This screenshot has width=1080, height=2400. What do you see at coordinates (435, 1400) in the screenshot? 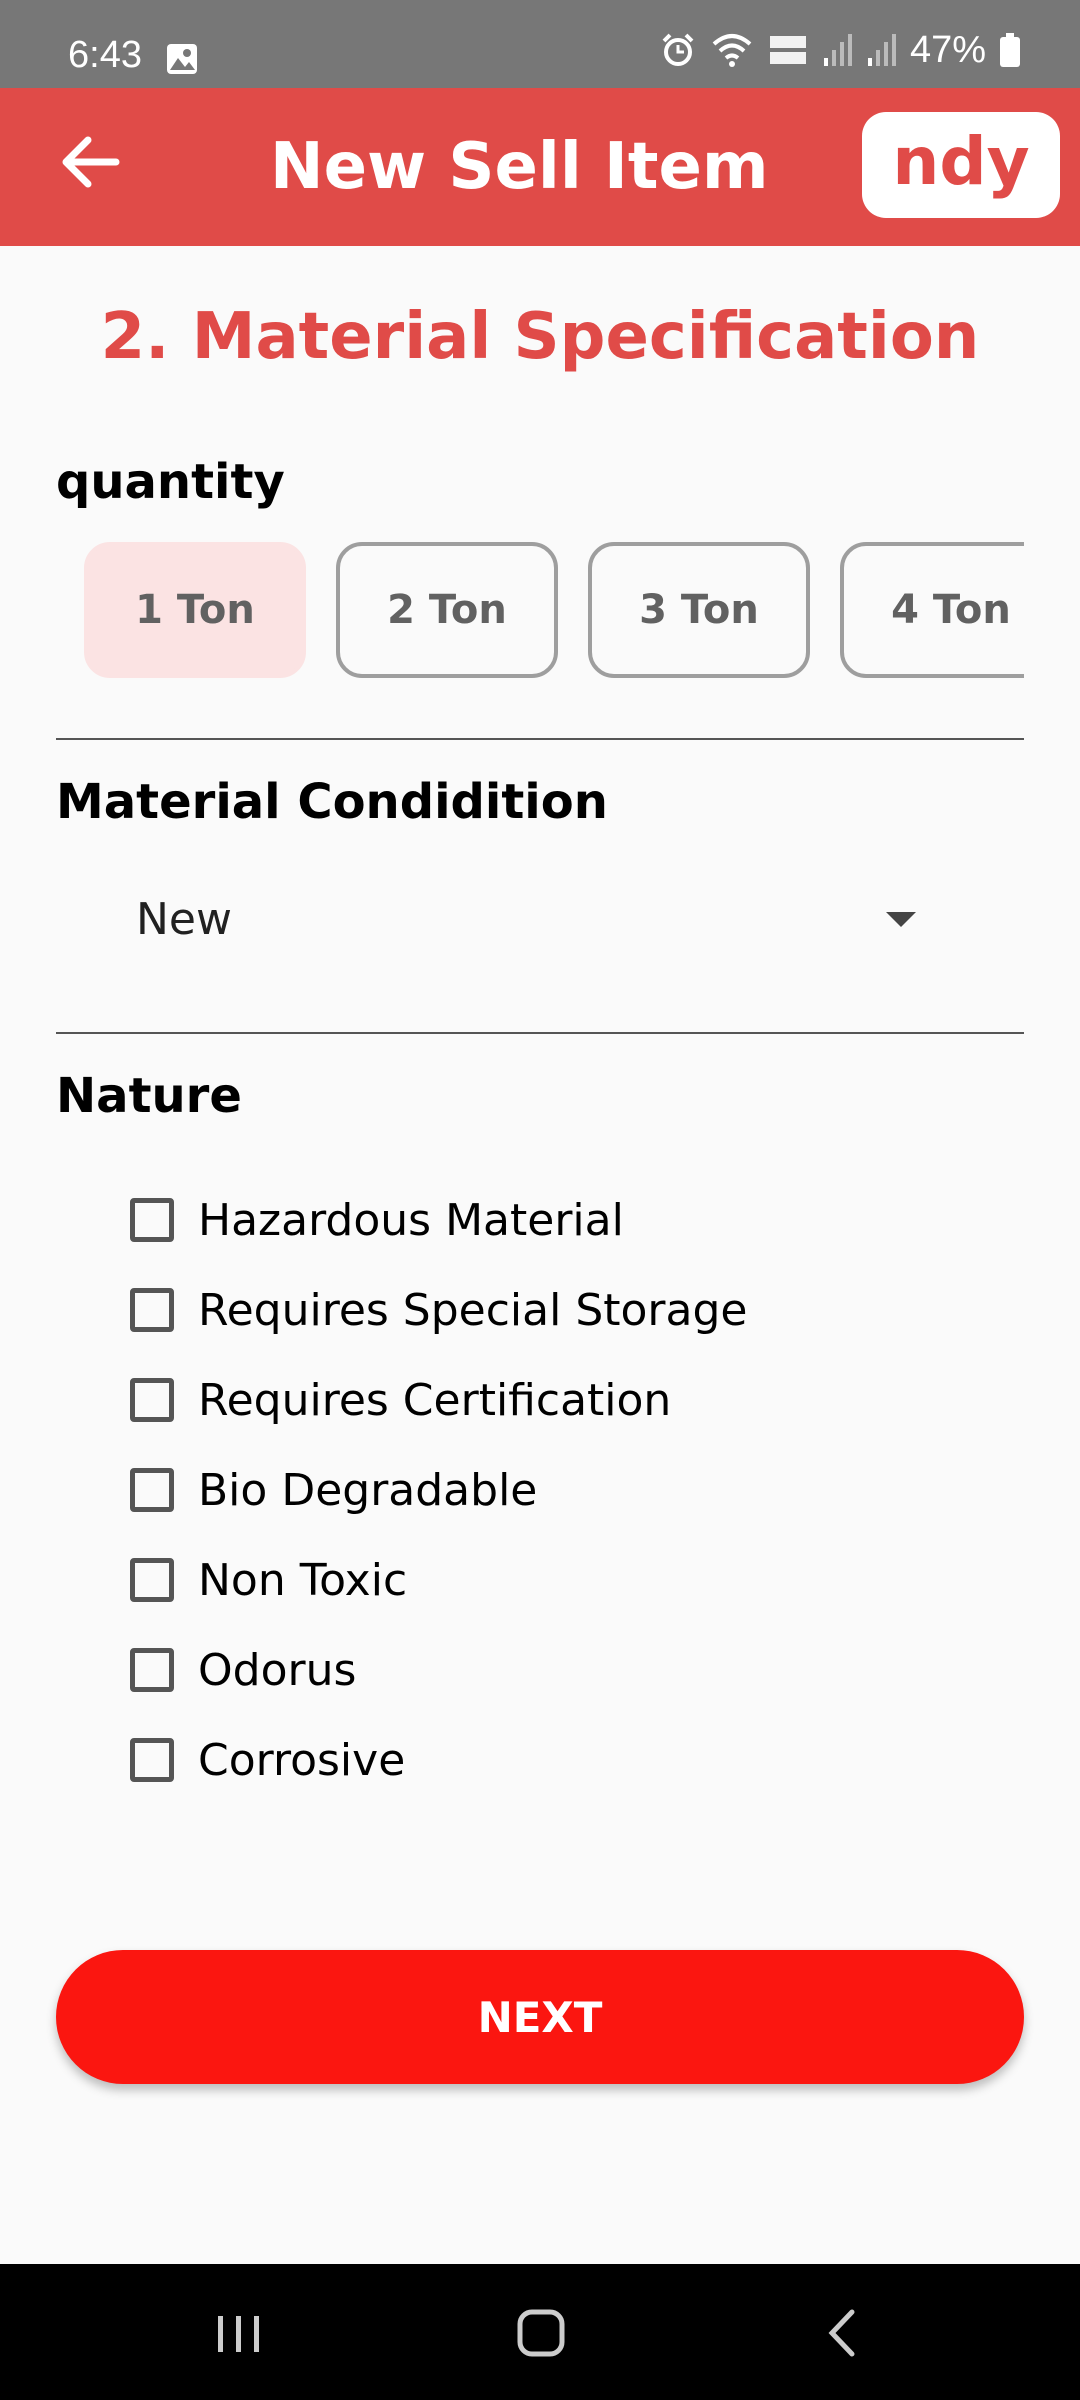
I see `checkbox-label: Requires Certification` at bounding box center [435, 1400].